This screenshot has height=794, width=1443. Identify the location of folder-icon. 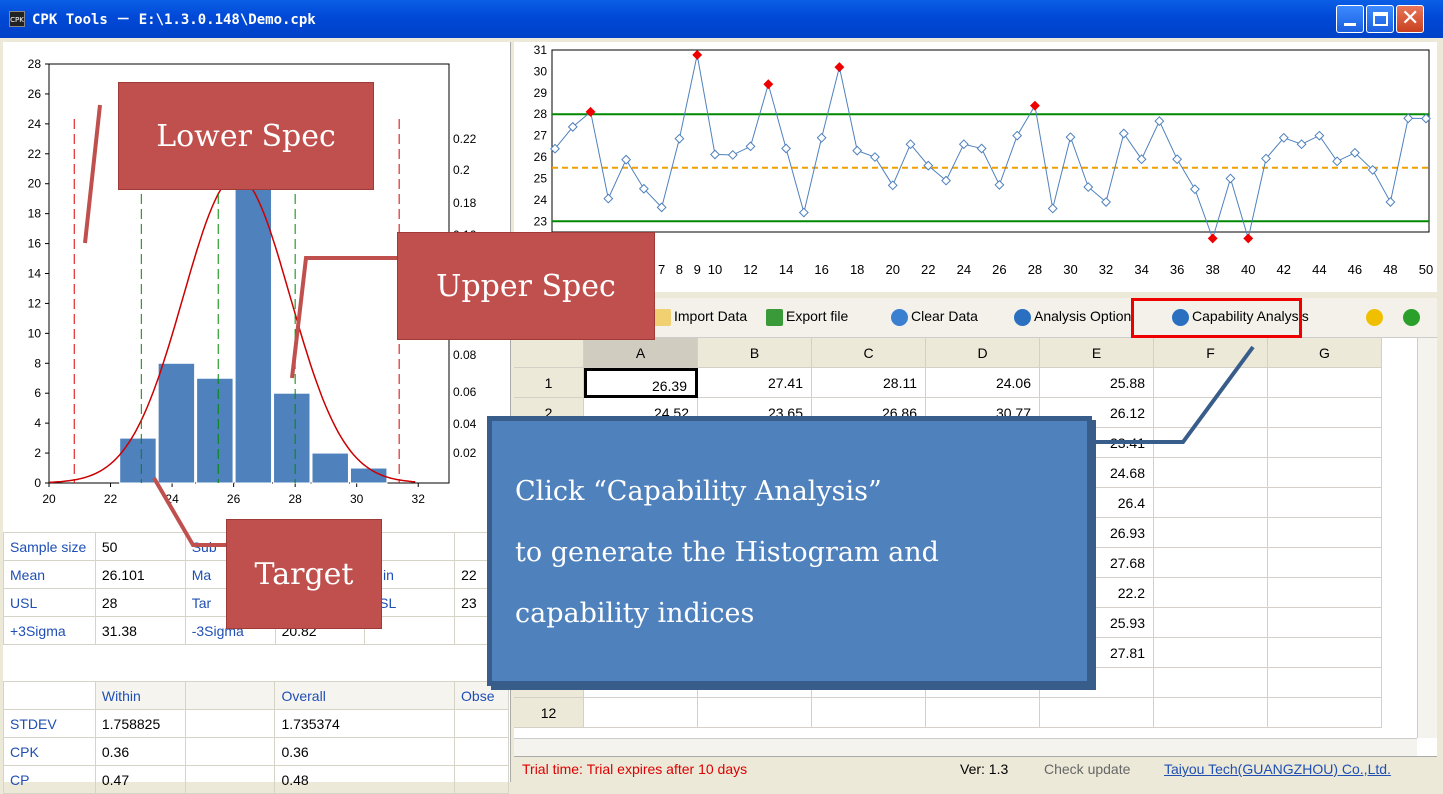
(662, 317).